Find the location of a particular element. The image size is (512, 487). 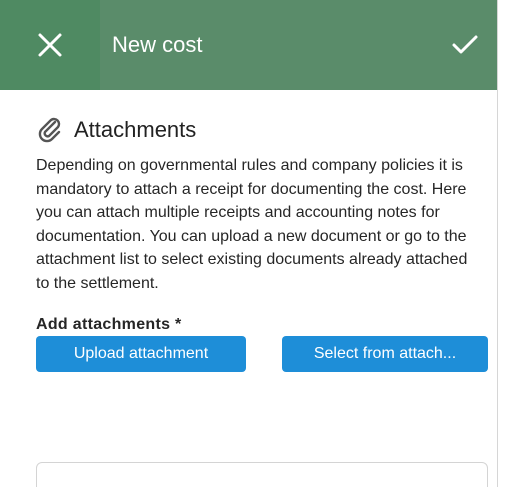

paperclip-icon is located at coordinates (49, 130).